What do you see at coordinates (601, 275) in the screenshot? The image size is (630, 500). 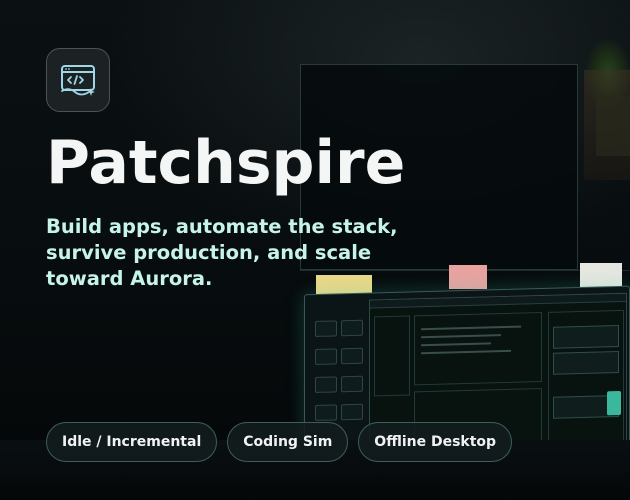 I see `sticky-note-white` at bounding box center [601, 275].